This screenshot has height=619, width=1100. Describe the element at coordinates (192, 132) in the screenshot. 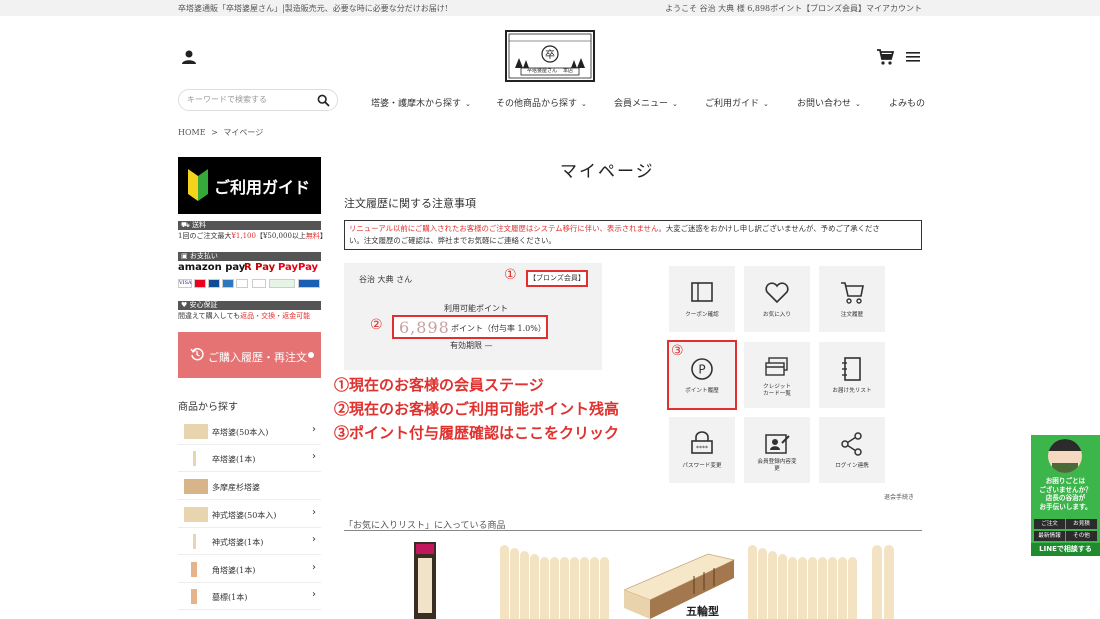

I see `breadcrumb-home: HOME` at that location.